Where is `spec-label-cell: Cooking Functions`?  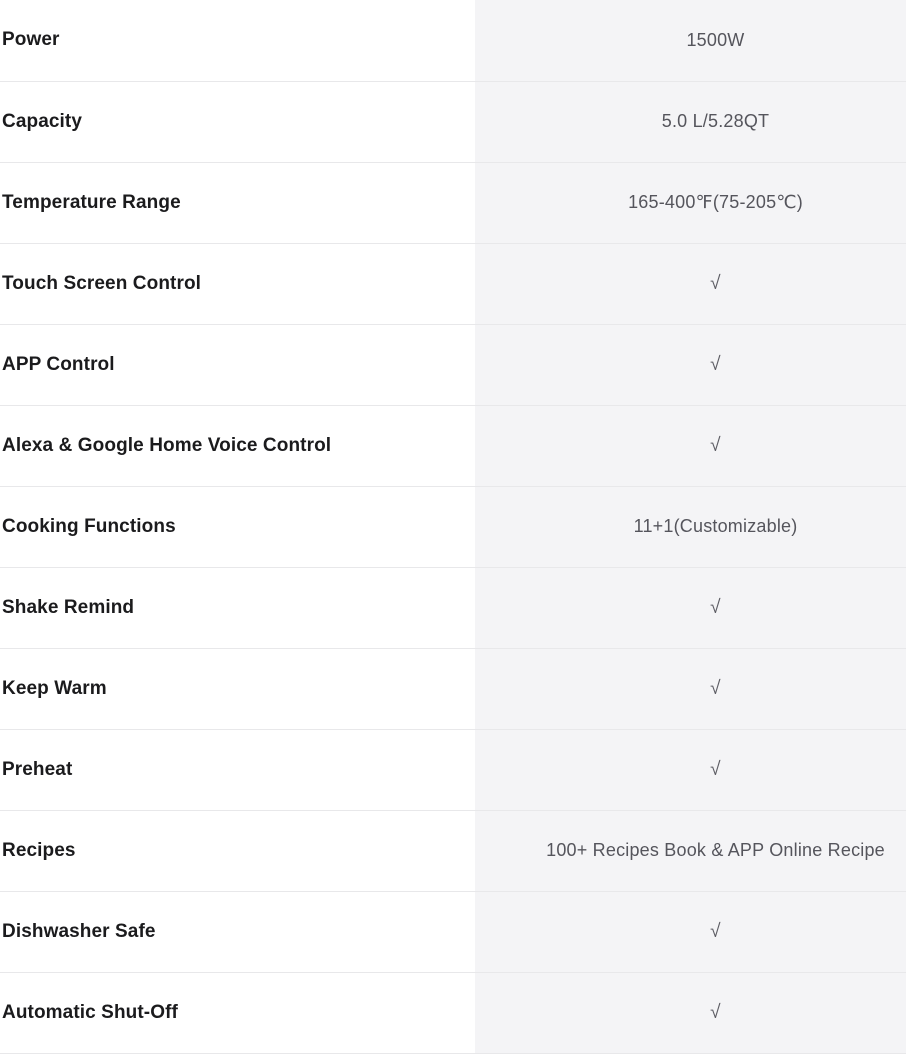
spec-label-cell: Cooking Functions is located at coordinates (237, 527).